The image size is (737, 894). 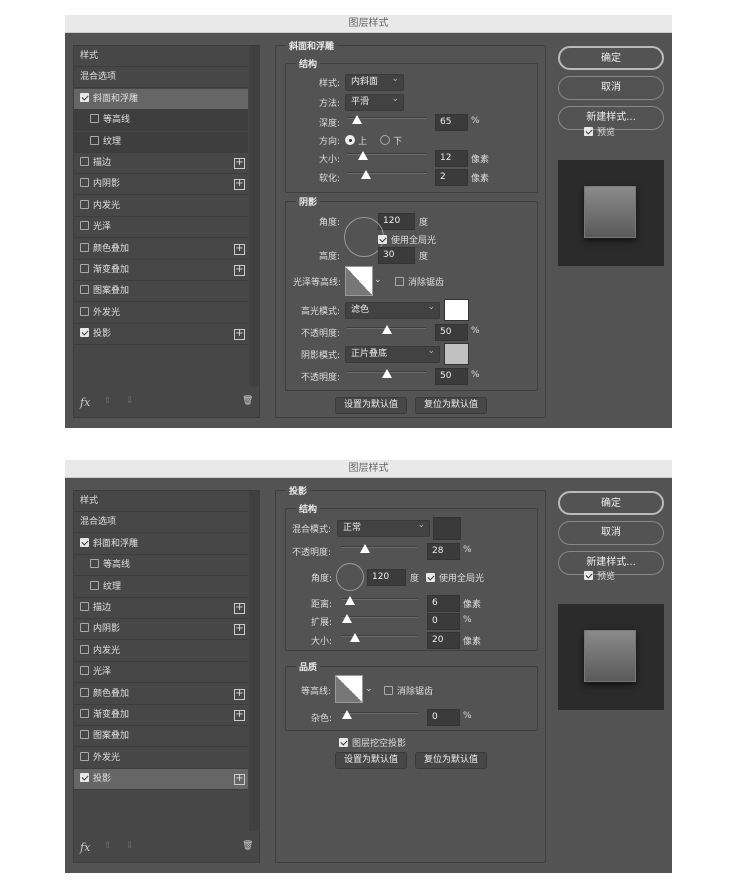 What do you see at coordinates (386, 373) in the screenshot?
I see `shadow-opacity-slider` at bounding box center [386, 373].